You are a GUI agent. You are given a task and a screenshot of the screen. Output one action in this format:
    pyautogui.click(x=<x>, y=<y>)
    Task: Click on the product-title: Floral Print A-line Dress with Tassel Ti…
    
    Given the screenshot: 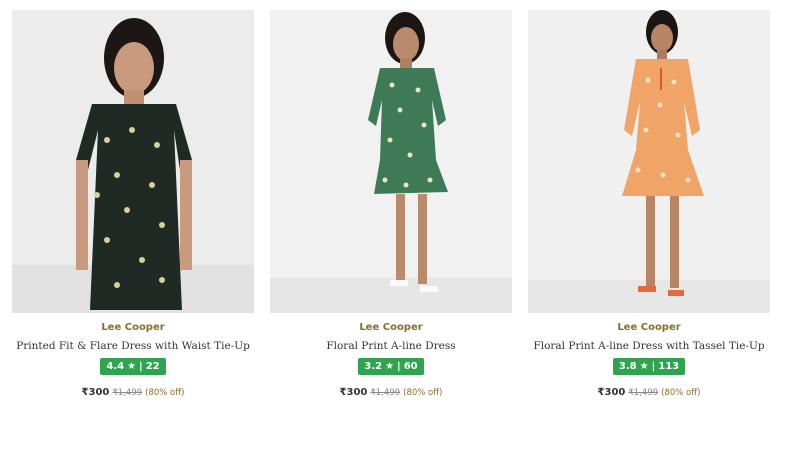 What is the action you would take?
    pyautogui.click(x=648, y=346)
    